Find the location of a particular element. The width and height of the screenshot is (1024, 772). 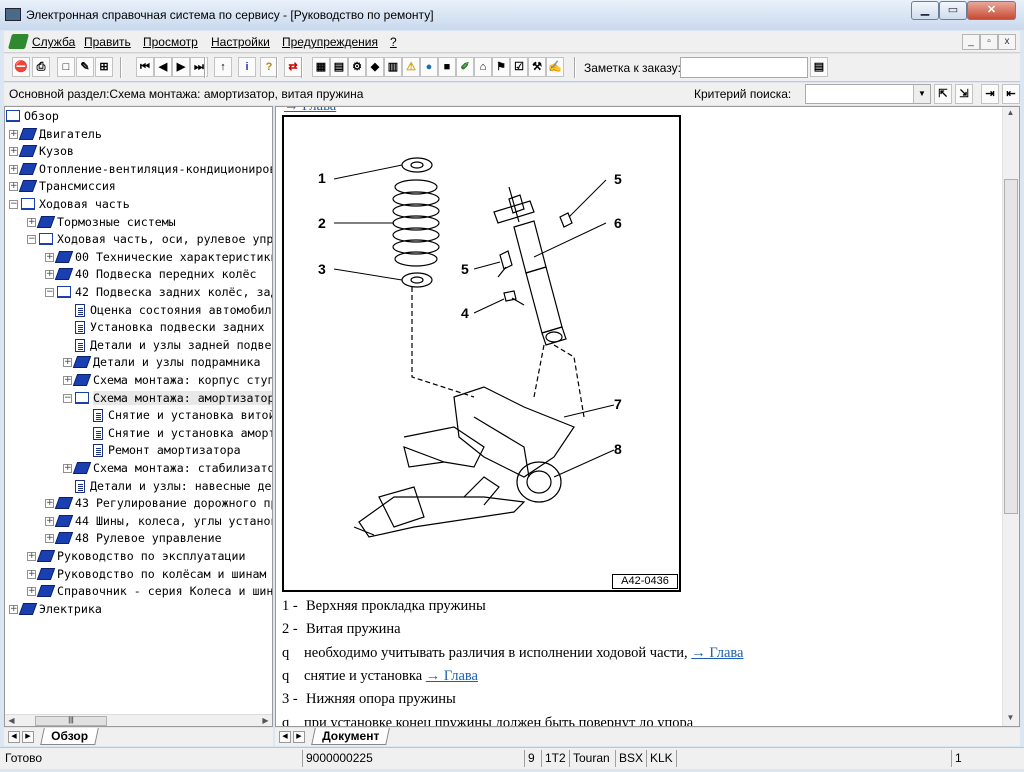

tree-item: + Трансмиссия is located at coordinates (138, 186).